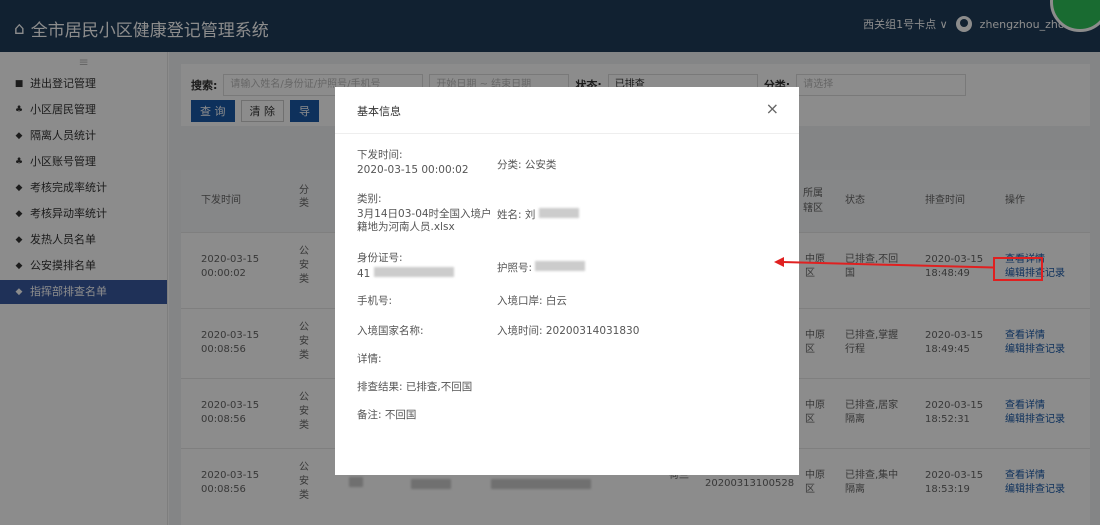 This screenshot has width=1100, height=525. What do you see at coordinates (375, 301) in the screenshot?
I see `phone-label: 手机号:` at bounding box center [375, 301].